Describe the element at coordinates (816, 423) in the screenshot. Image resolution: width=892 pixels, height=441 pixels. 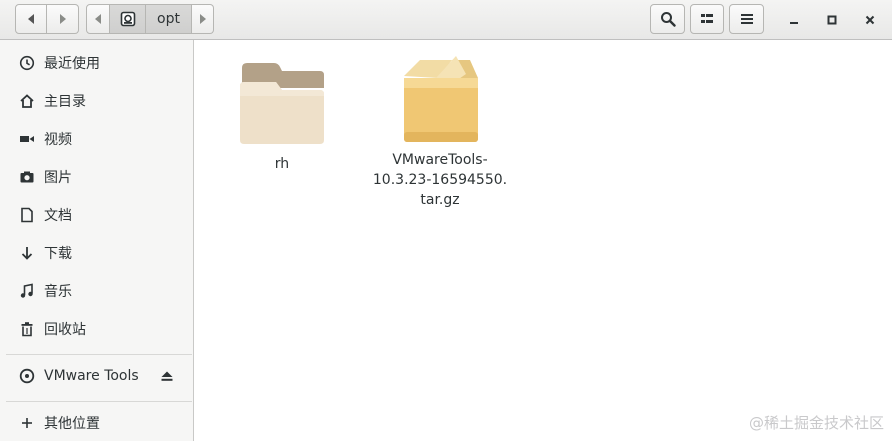
I see `watermark-text: @稀土掘金技术社区` at that location.